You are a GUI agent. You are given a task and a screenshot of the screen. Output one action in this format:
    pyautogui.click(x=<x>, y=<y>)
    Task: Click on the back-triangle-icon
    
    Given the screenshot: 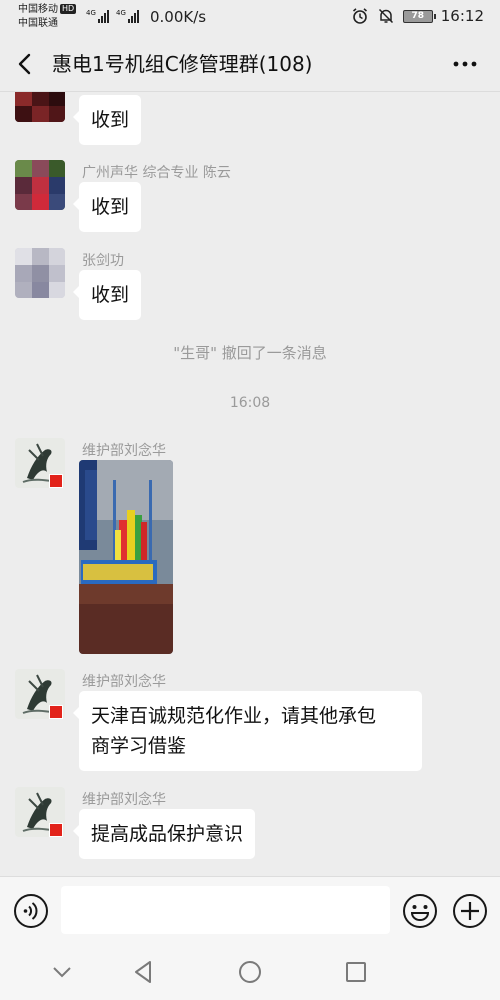 What is the action you would take?
    pyautogui.click(x=144, y=972)
    